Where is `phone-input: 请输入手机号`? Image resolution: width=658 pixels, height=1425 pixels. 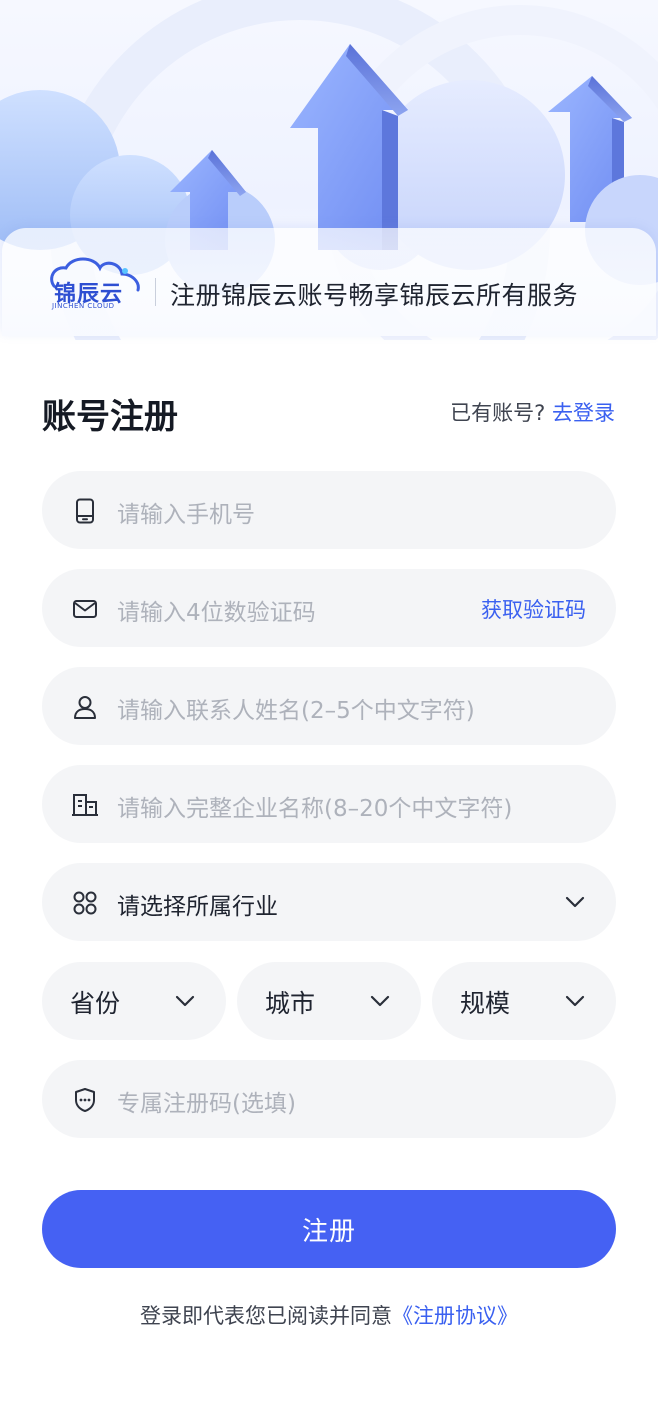 phone-input: 请输入手机号 is located at coordinates (186, 512).